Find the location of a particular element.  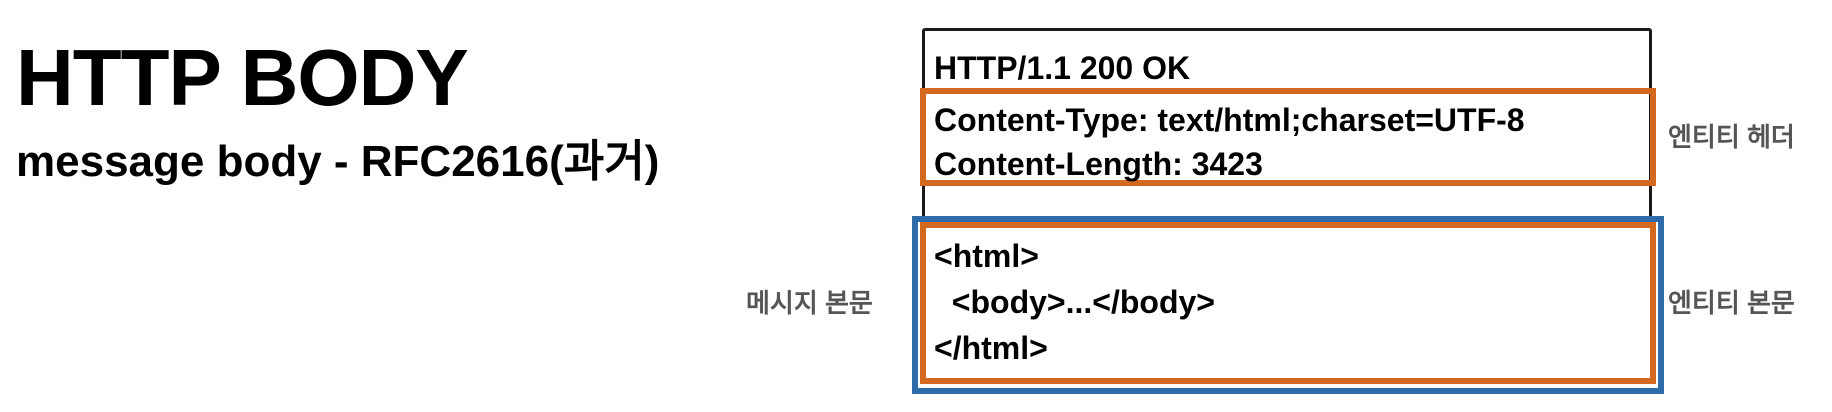

body-line-html-close: </html> is located at coordinates (991, 348).